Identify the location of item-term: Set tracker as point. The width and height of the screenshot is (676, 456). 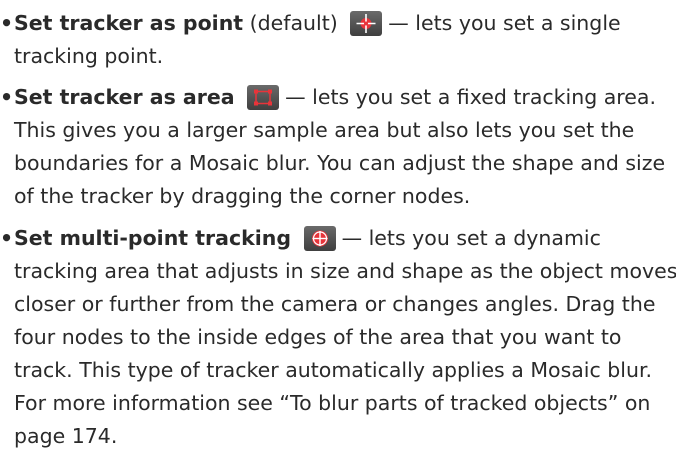
(129, 23).